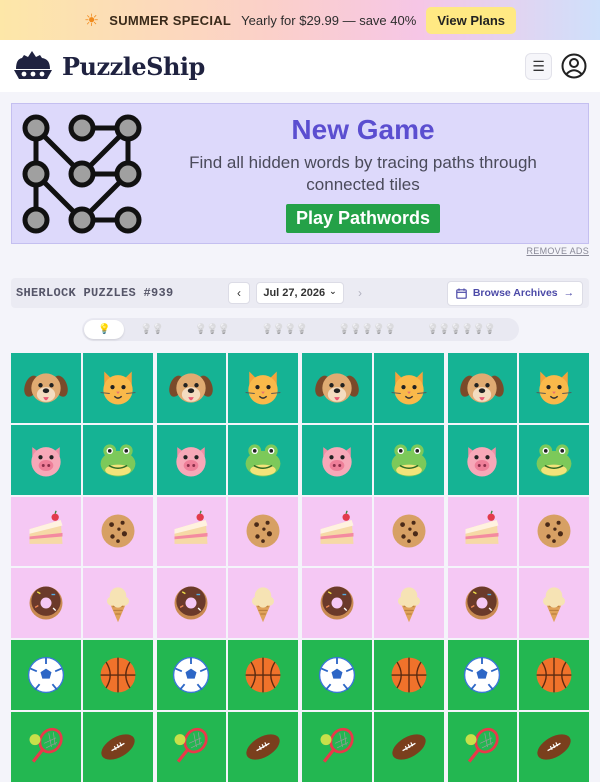 The height and width of the screenshot is (782, 600). Describe the element at coordinates (367, 329) in the screenshot. I see `difficulty-option: 💡 💡 💡 💡 💡` at that location.